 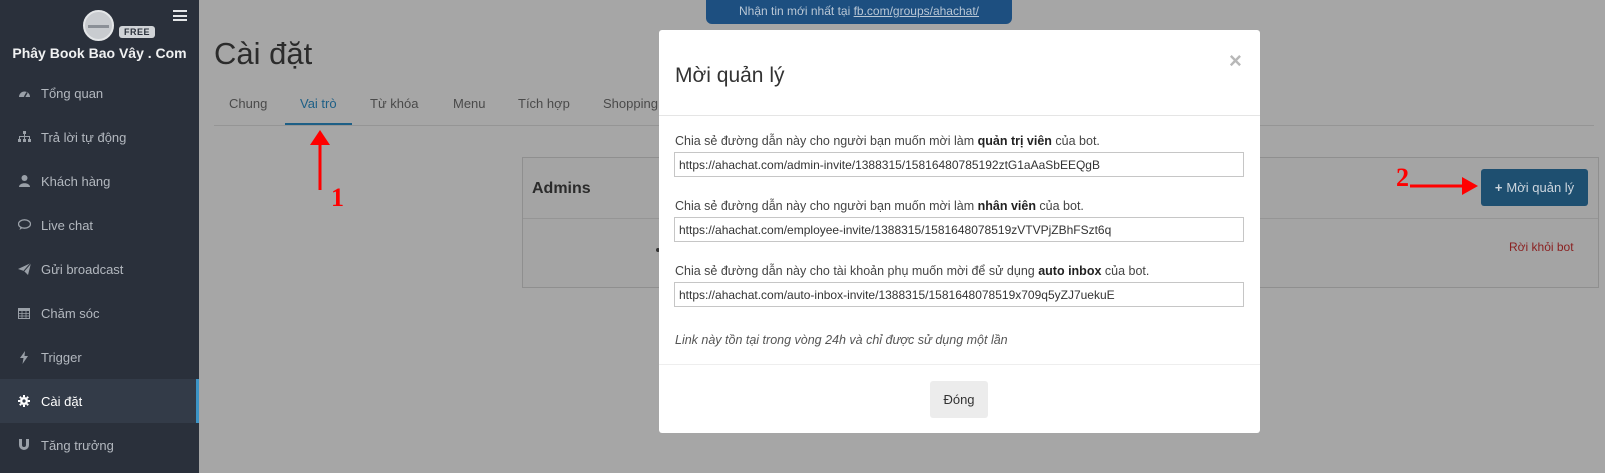 I want to click on close-icon: ×, so click(x=1235, y=61).